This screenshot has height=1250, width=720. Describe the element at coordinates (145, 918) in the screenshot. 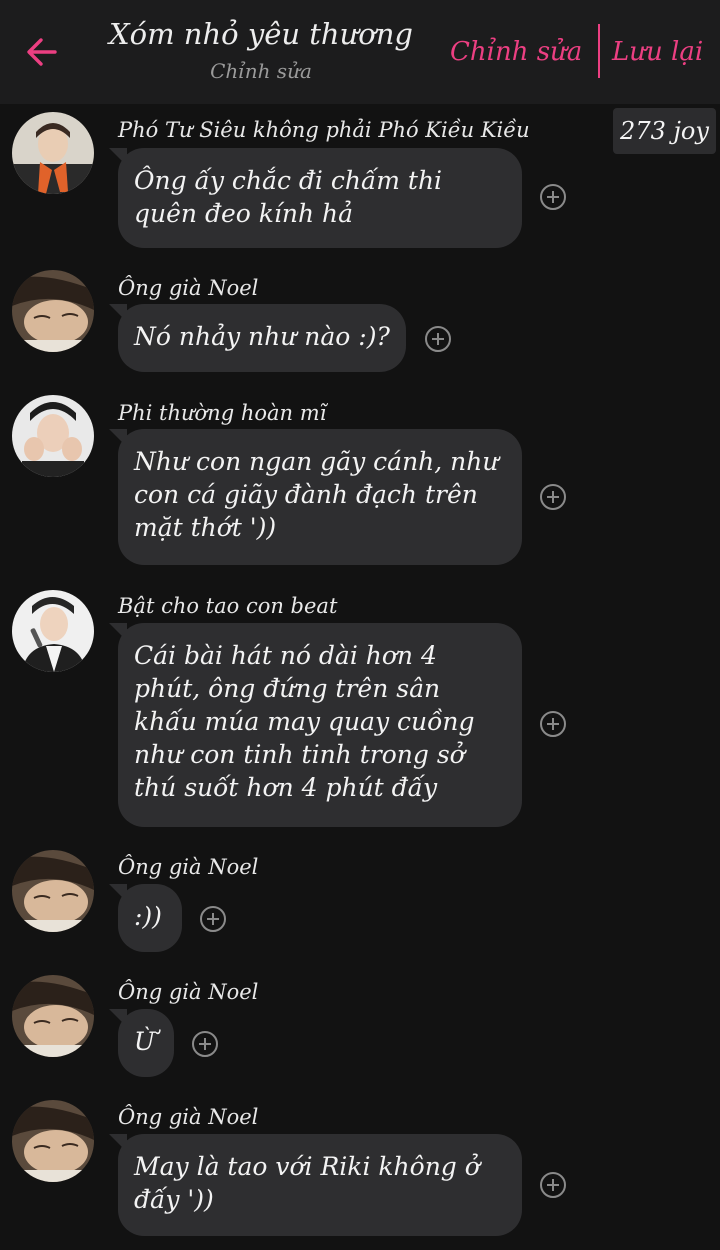

I see `message-bubble: :))` at that location.